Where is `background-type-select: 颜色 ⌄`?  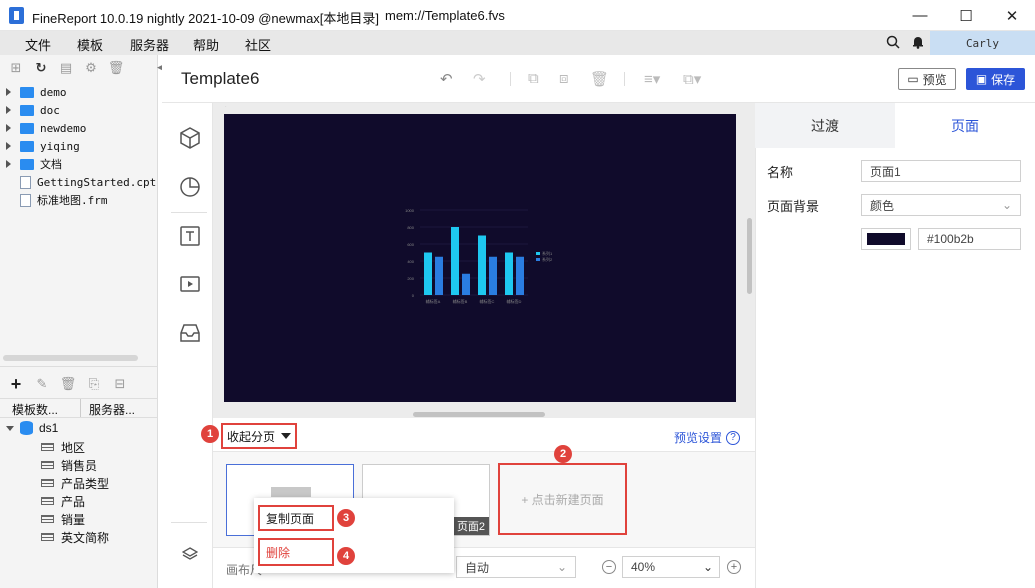 background-type-select: 颜色 ⌄ is located at coordinates (941, 205).